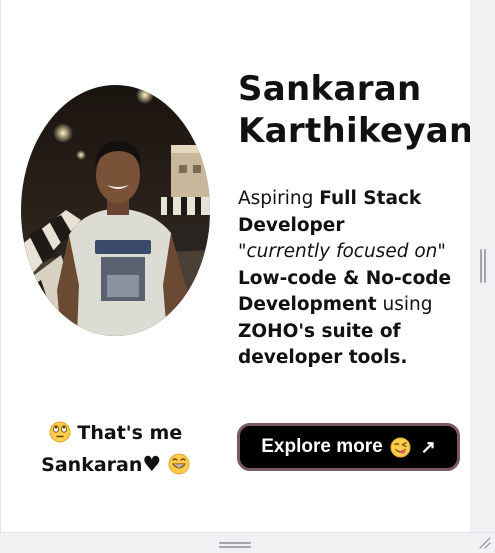  What do you see at coordinates (60, 432) in the screenshot?
I see `face-with-rolling-eyes-icon` at bounding box center [60, 432].